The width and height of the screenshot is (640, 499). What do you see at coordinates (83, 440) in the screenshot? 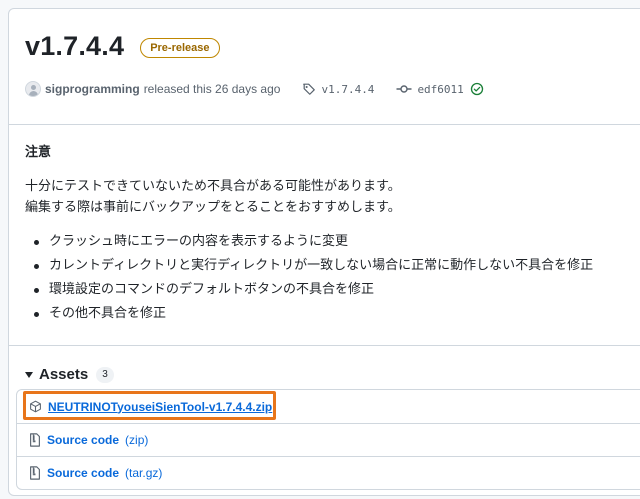
I see `source-code-zip-link: Source code` at bounding box center [83, 440].